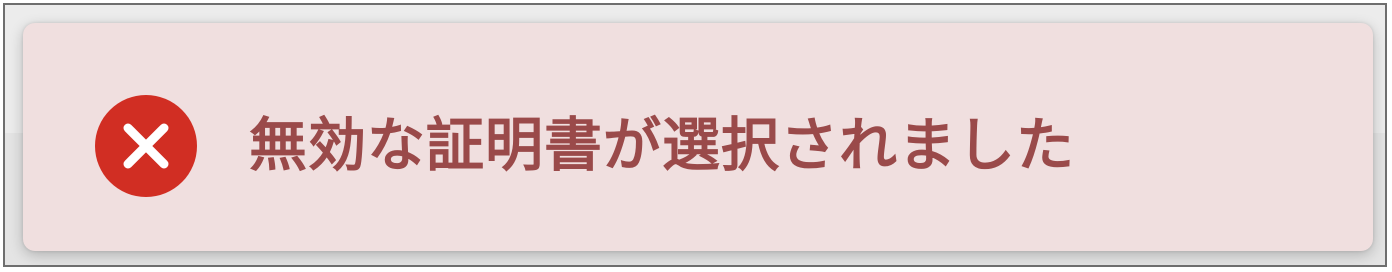 This screenshot has width=1392, height=272. What do you see at coordinates (146, 146) in the screenshot?
I see `error-x-circle-icon` at bounding box center [146, 146].